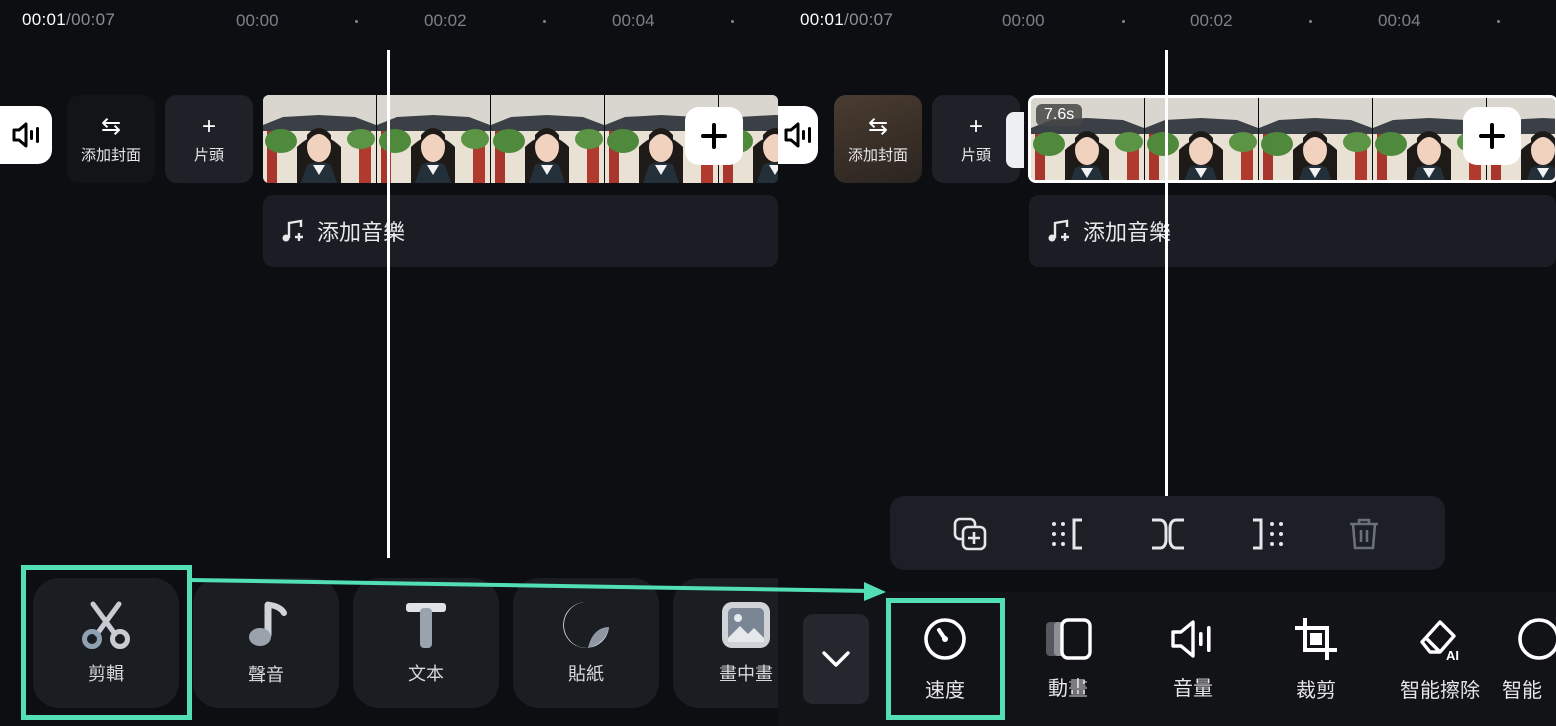 This screenshot has width=1556, height=726. What do you see at coordinates (746, 674) in the screenshot?
I see `tool-label: 畫中畫` at bounding box center [746, 674].